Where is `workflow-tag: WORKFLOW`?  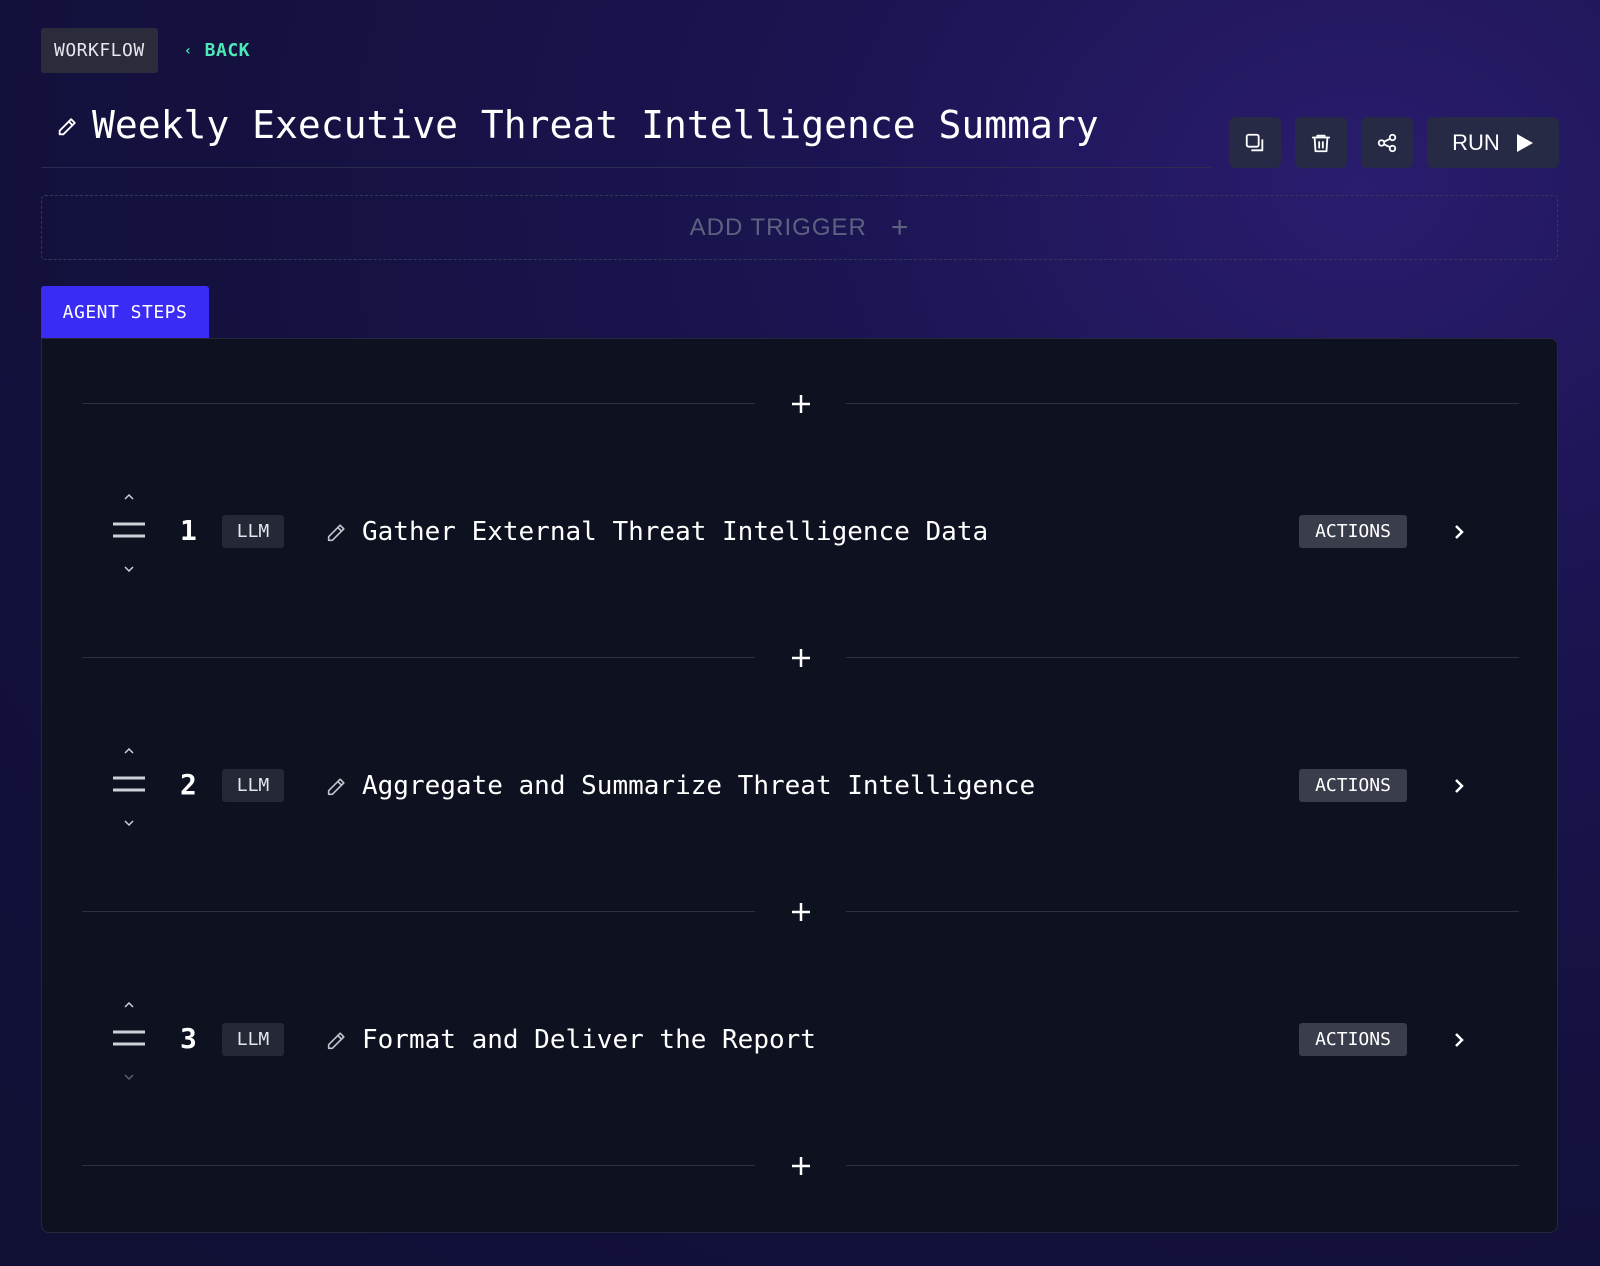 workflow-tag: WORKFLOW is located at coordinates (99, 50).